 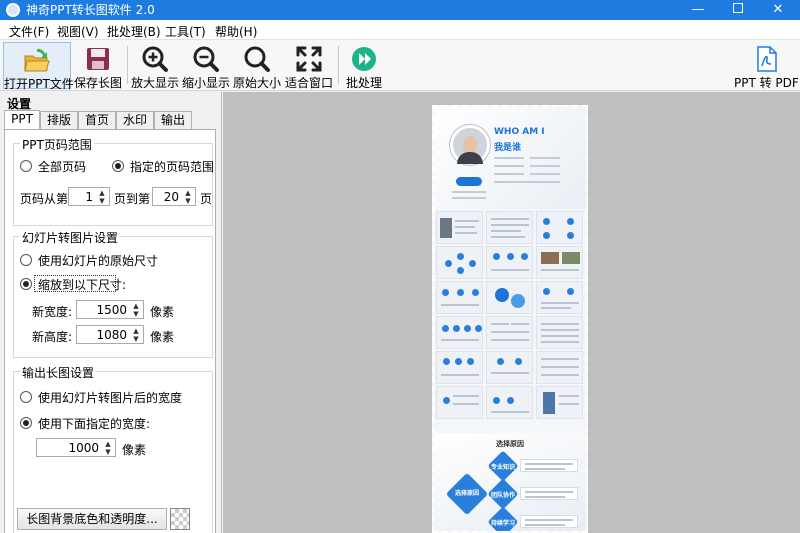 What do you see at coordinates (98, 260) in the screenshot?
I see `original-size-option-label: 使用幻灯片的原始尺寸` at bounding box center [98, 260].